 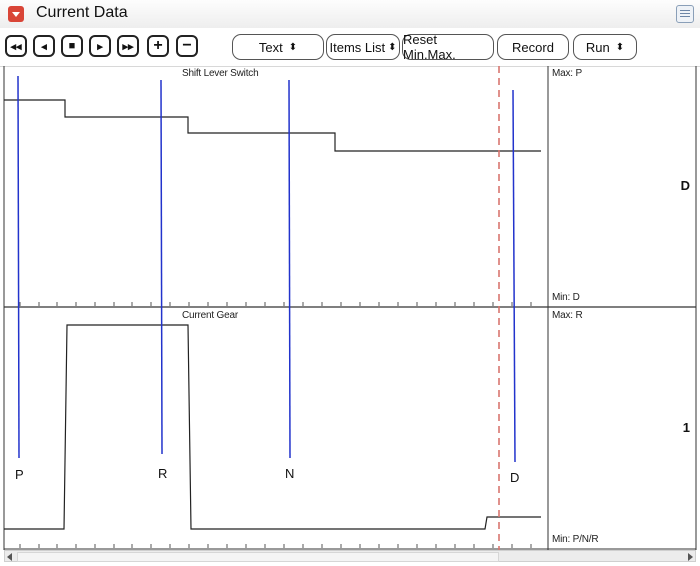 What do you see at coordinates (289, 269) in the screenshot?
I see `marker-line-n` at bounding box center [289, 269].